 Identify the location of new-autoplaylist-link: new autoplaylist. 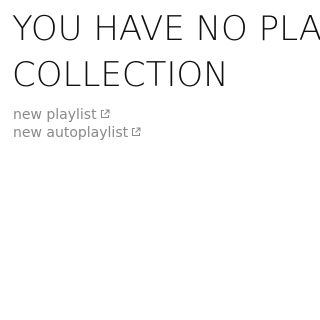
(77, 133).